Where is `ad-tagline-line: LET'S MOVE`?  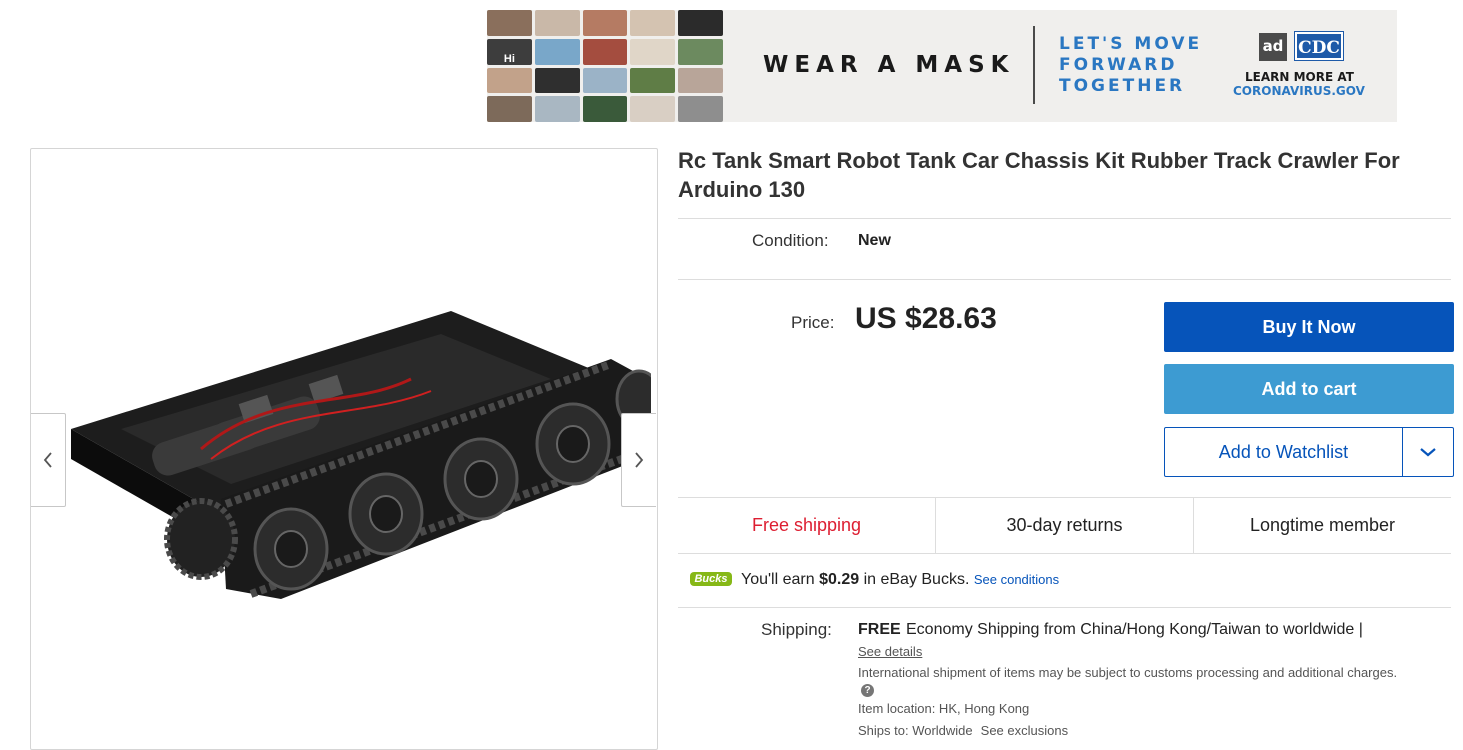 ad-tagline-line: LET'S MOVE is located at coordinates (1131, 44).